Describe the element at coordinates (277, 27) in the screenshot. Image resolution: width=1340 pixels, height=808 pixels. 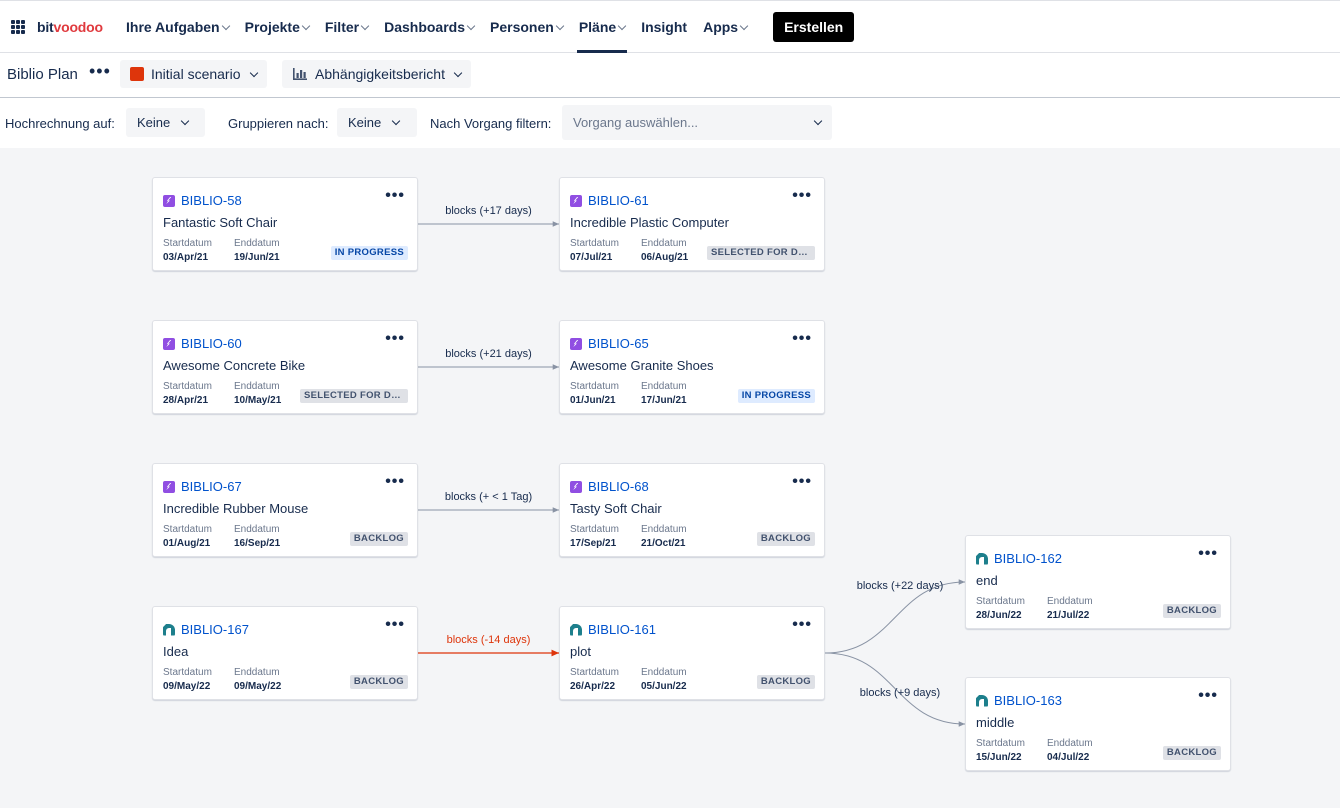
I see `nav-item-projekte: Projekte` at that location.